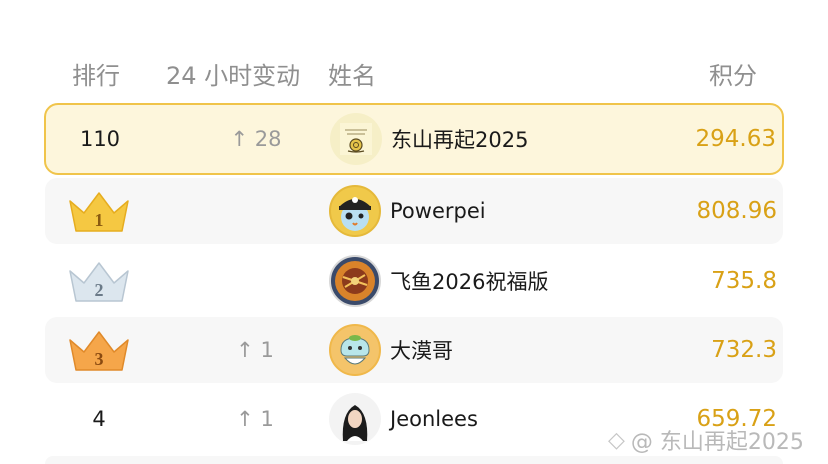  I want to click on diamond-logo-icon: ◇, so click(616, 440).